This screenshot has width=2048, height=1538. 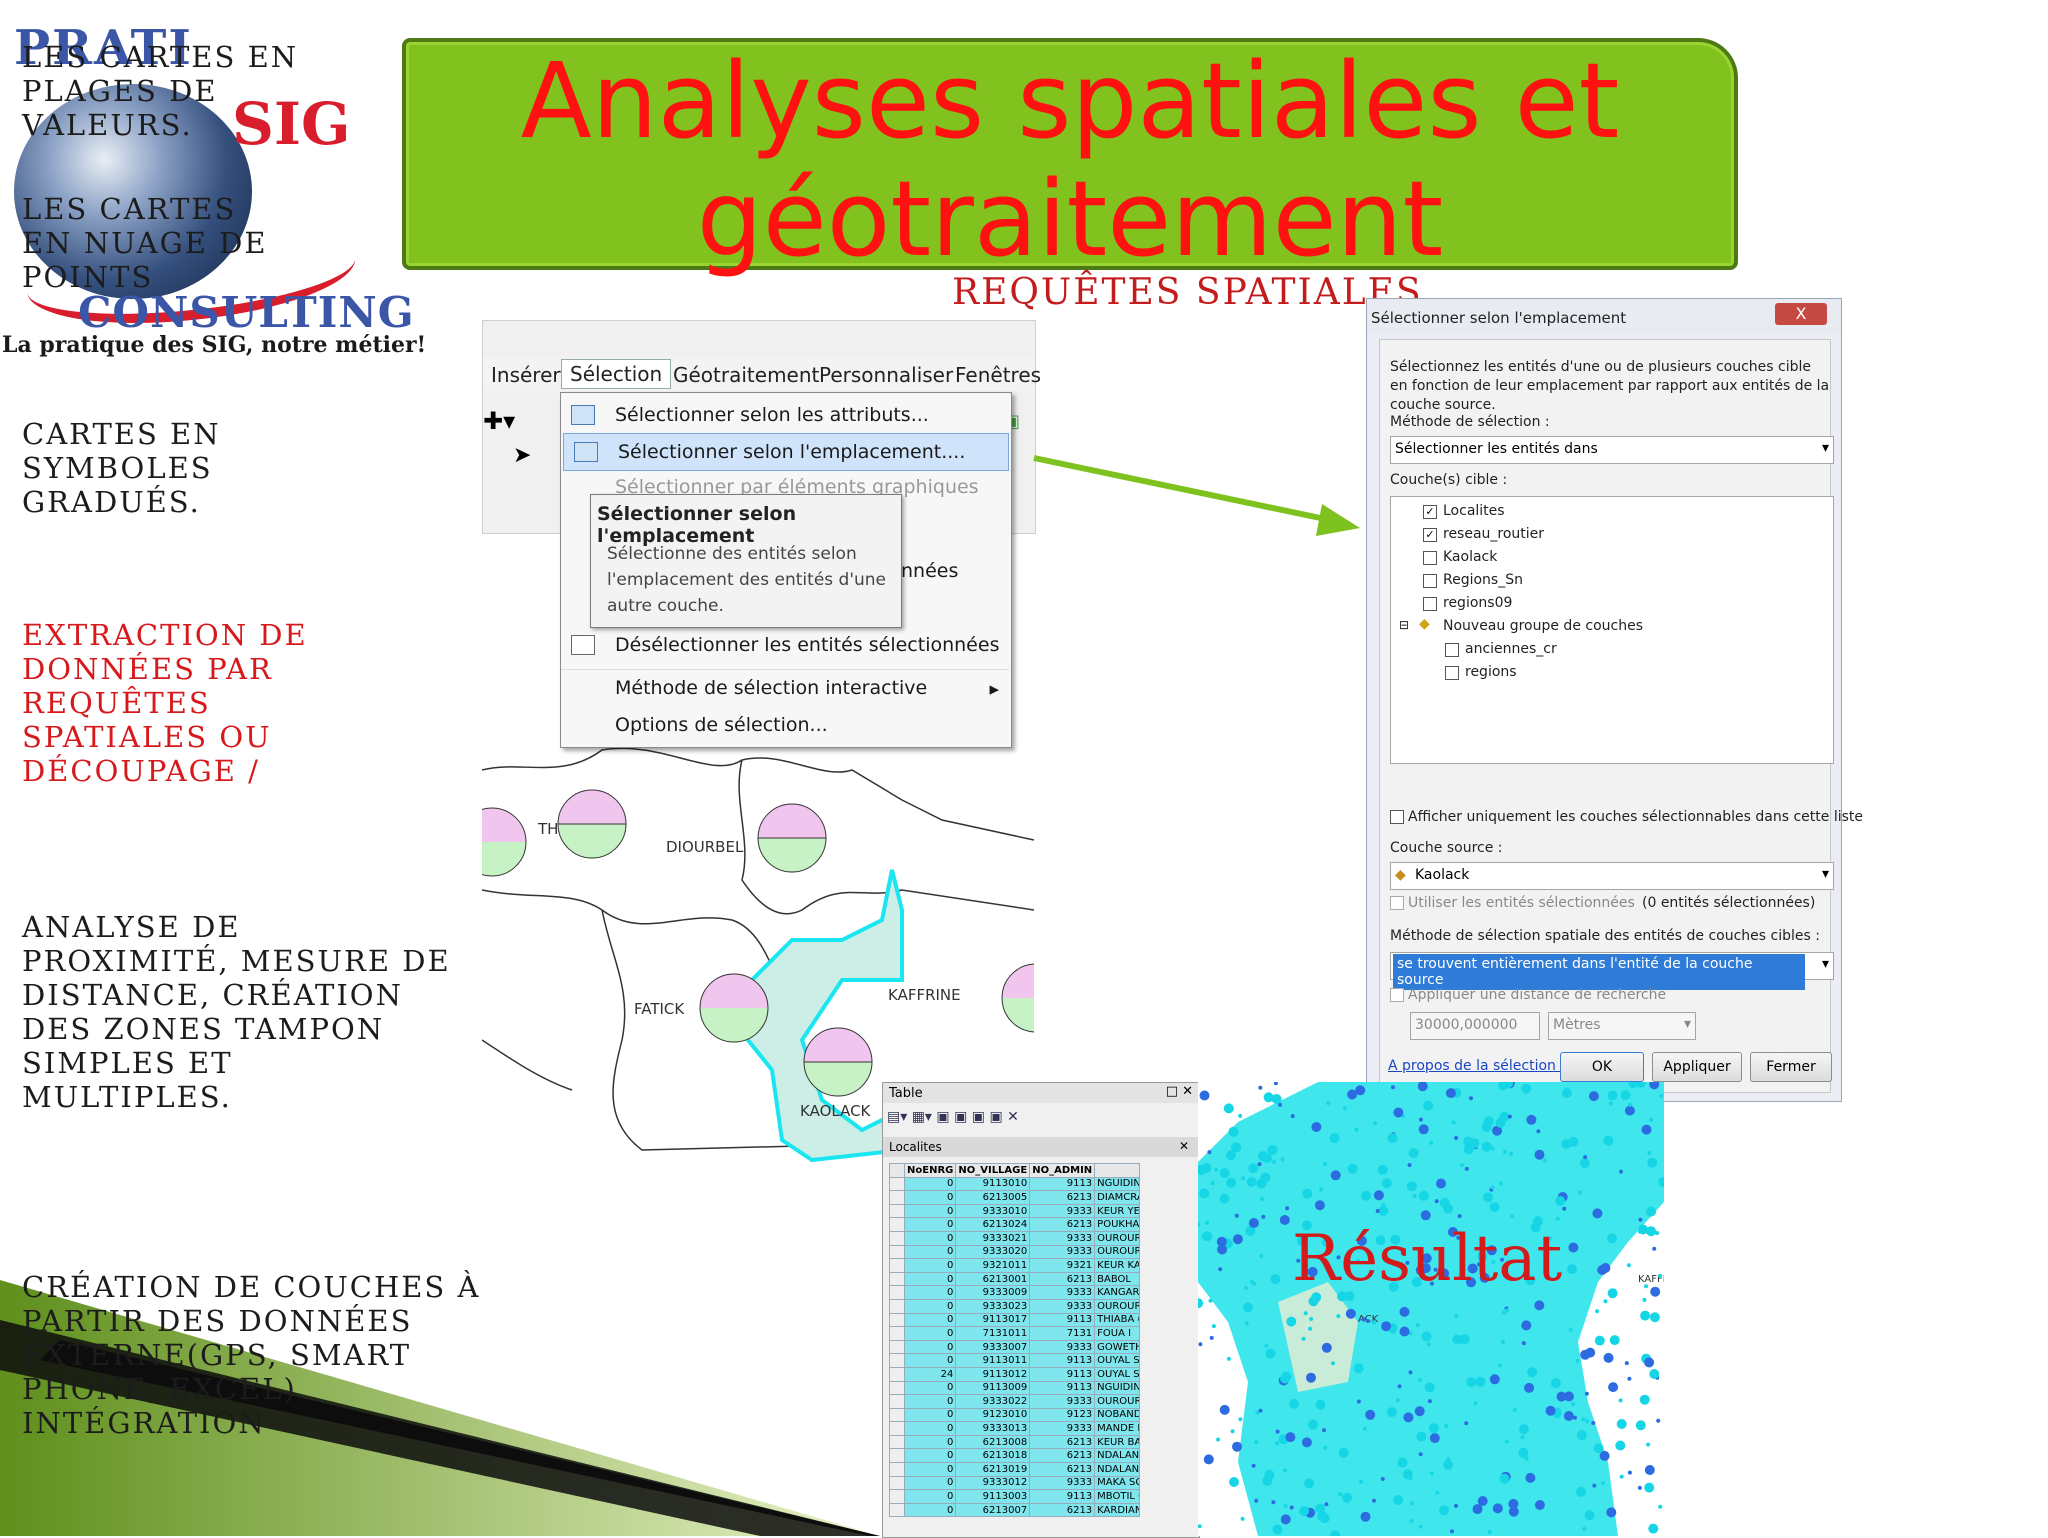 I want to click on method-select: Sélectionner les entités dans ▾, so click(x=1612, y=450).